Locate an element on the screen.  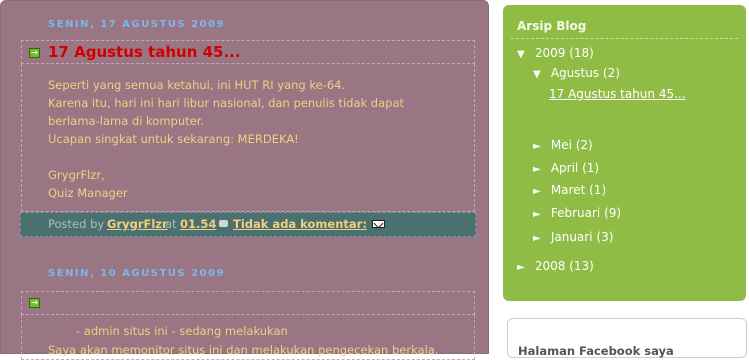
divider is located at coordinates (624, 38).